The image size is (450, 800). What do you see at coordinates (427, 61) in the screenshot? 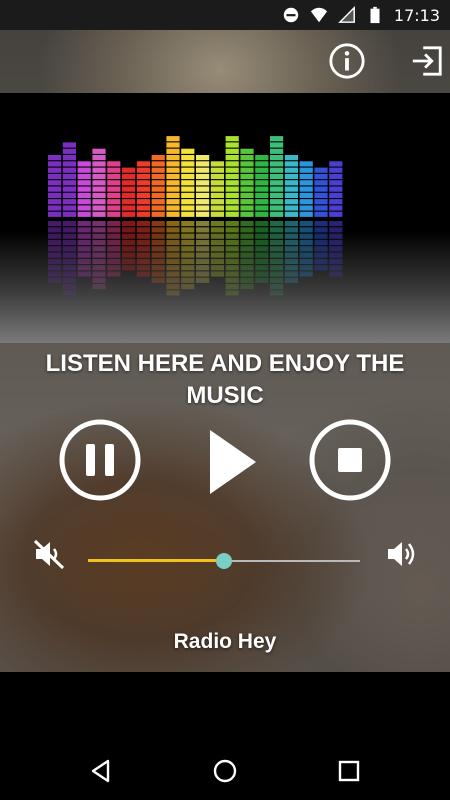
I see `exit-icon` at bounding box center [427, 61].